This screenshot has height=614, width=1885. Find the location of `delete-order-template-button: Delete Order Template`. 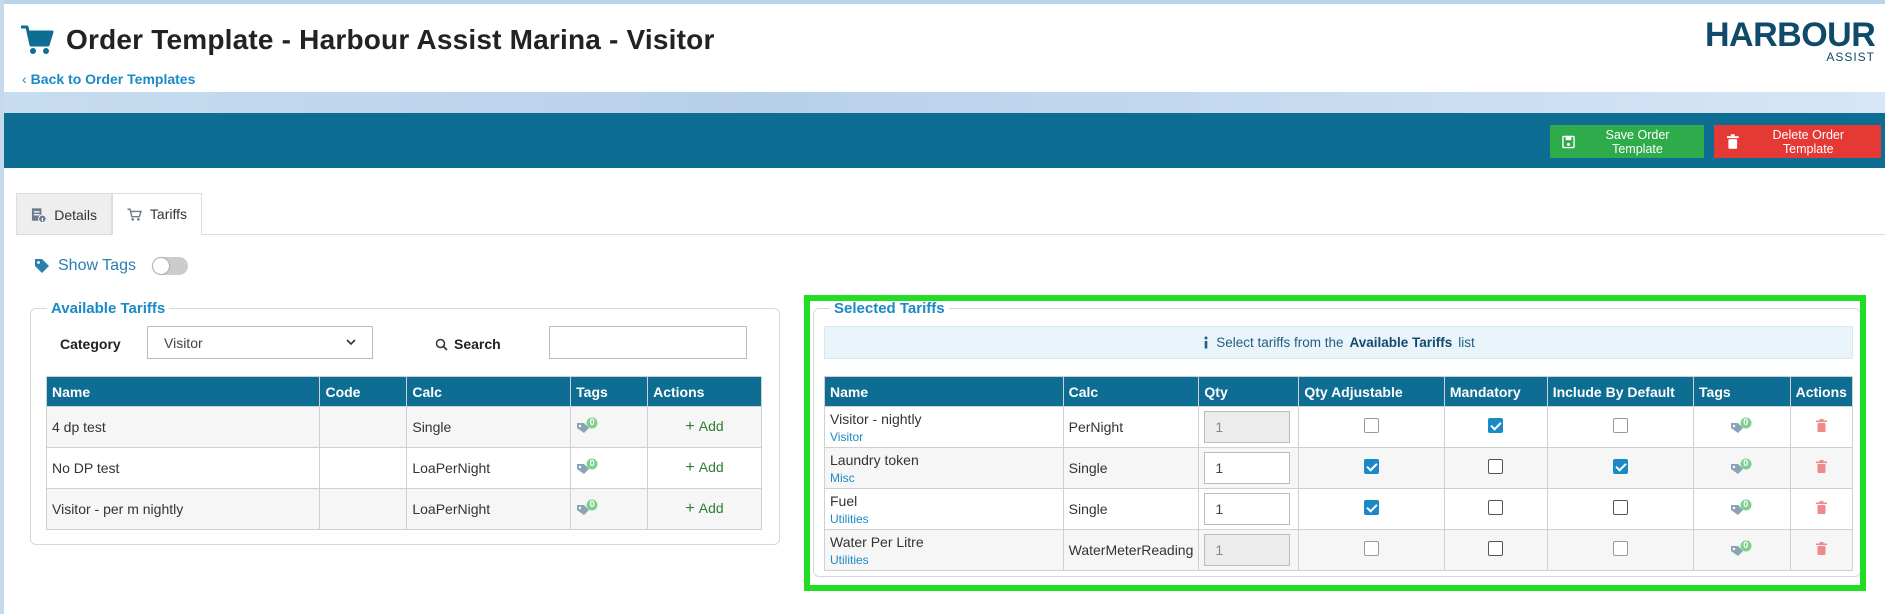

delete-order-template-button: Delete Order Template is located at coordinates (1797, 141).